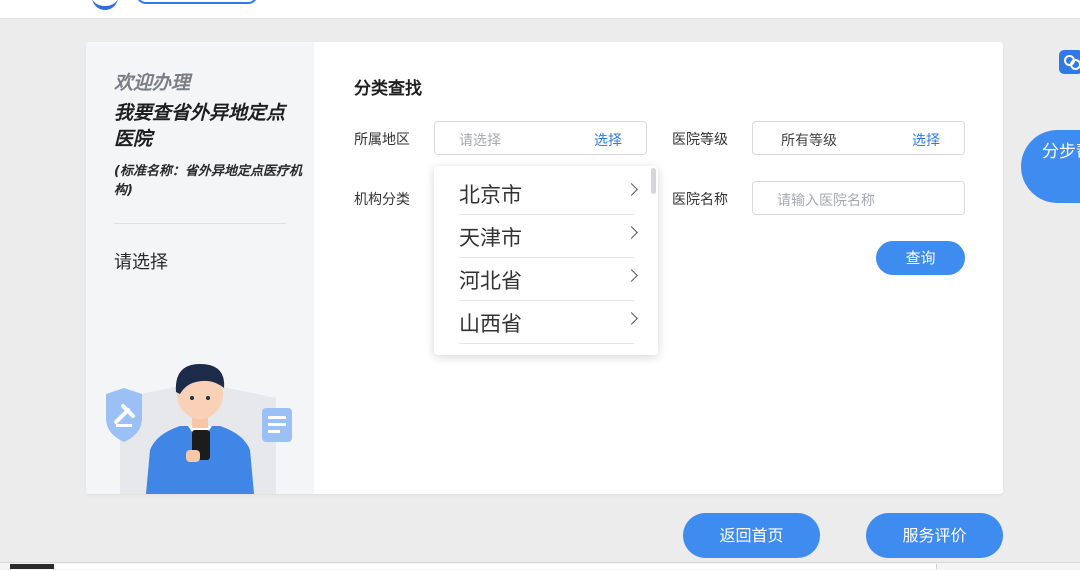 This screenshot has height=570, width=1080. Describe the element at coordinates (548, 236) in the screenshot. I see `dropdown-item: 天津市` at that location.